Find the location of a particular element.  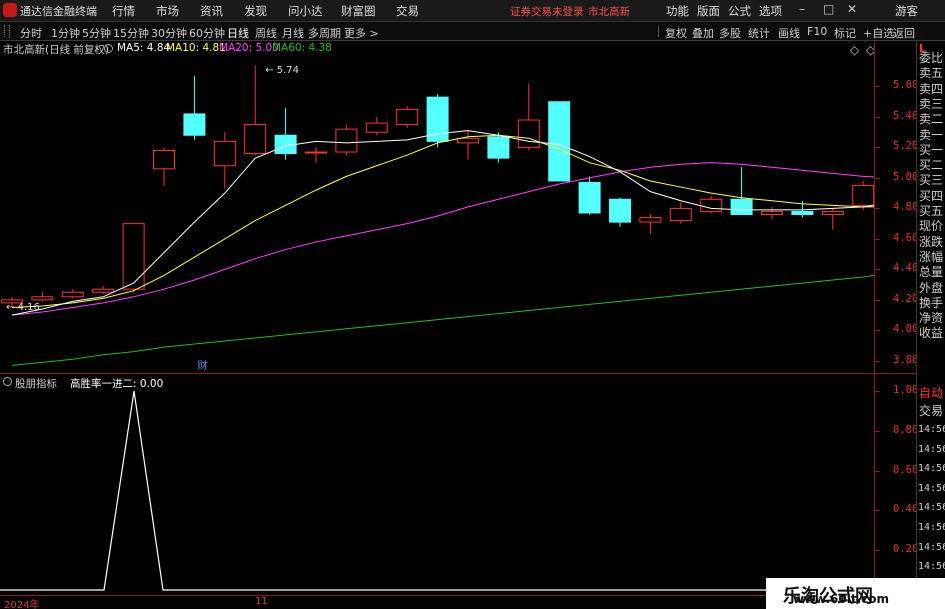

menu-functions: 功能 is located at coordinates (677, 11).